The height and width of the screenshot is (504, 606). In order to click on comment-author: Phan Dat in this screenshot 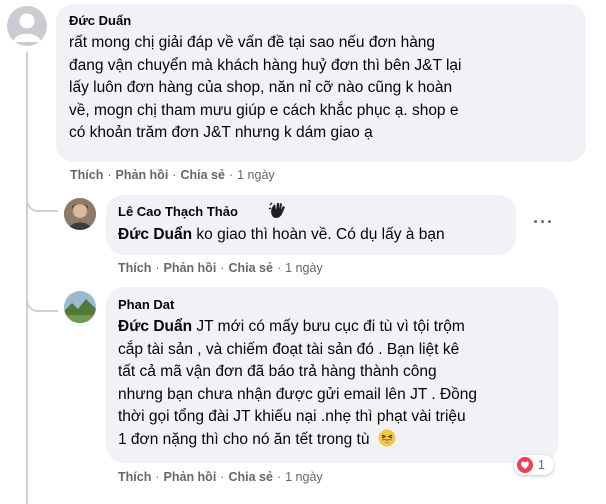, I will do `click(146, 304)`.